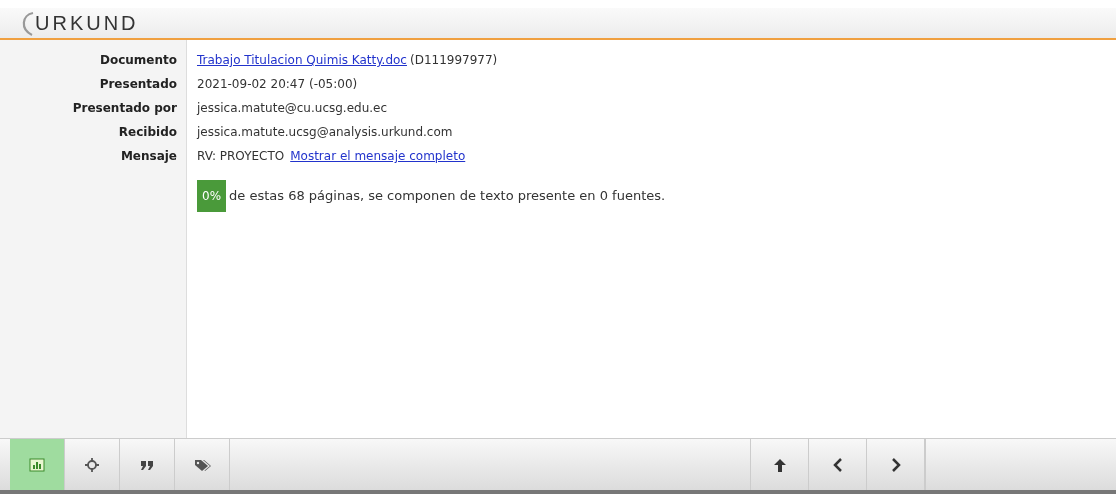  What do you see at coordinates (277, 84) in the screenshot?
I see `field-value: 2021-09-02 20:47 (-05:00)` at bounding box center [277, 84].